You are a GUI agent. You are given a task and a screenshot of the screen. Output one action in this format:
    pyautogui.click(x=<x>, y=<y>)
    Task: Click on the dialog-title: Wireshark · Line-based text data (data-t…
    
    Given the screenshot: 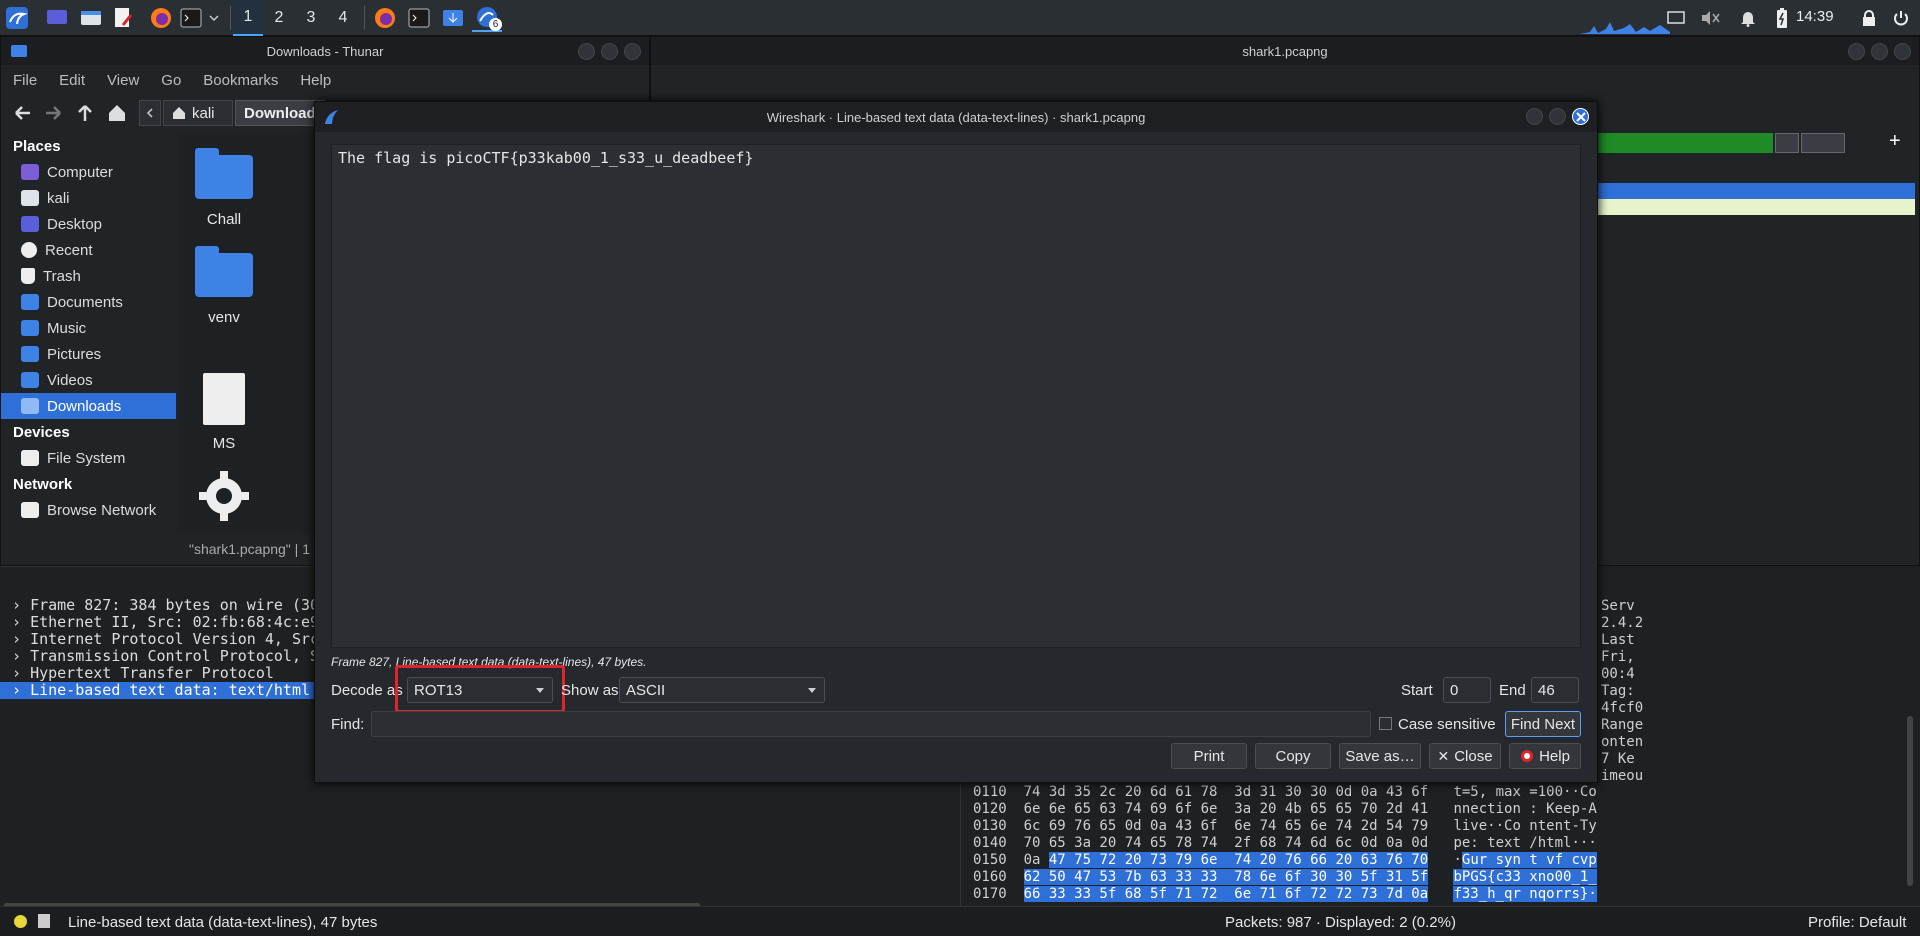 What is the action you would take?
    pyautogui.click(x=956, y=117)
    